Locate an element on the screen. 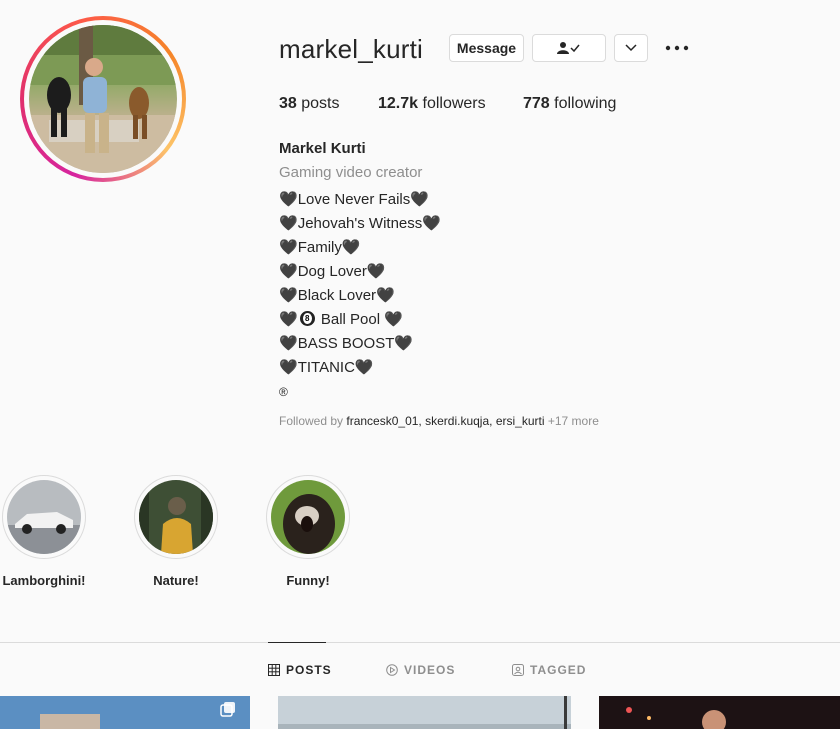 Image resolution: width=840 pixels, height=729 pixels. grid-icon is located at coordinates (274, 670).